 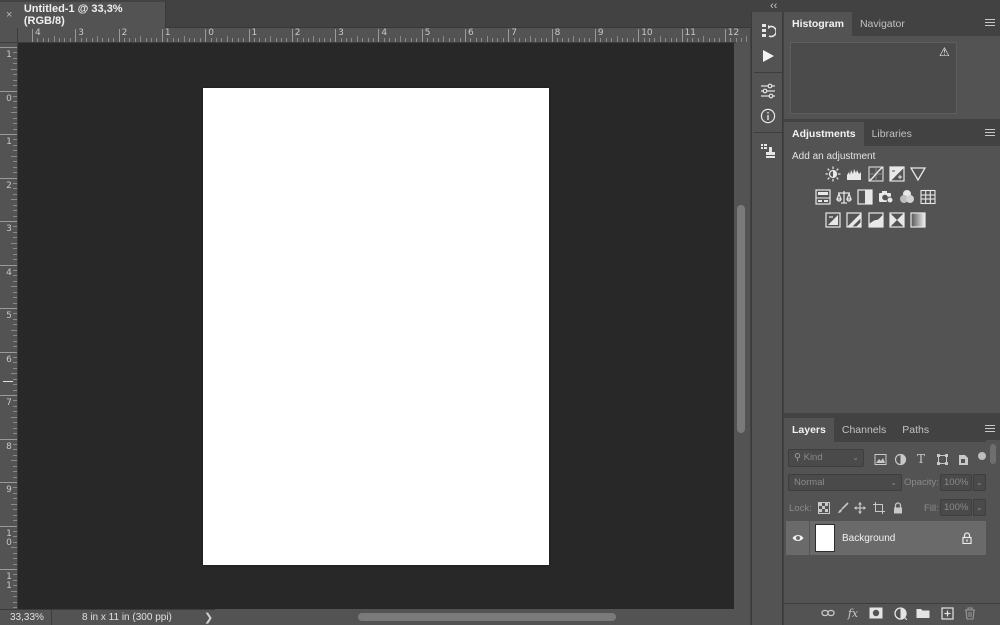 I want to click on vertical-ruler: 101234567891011, so click(x=9, y=326).